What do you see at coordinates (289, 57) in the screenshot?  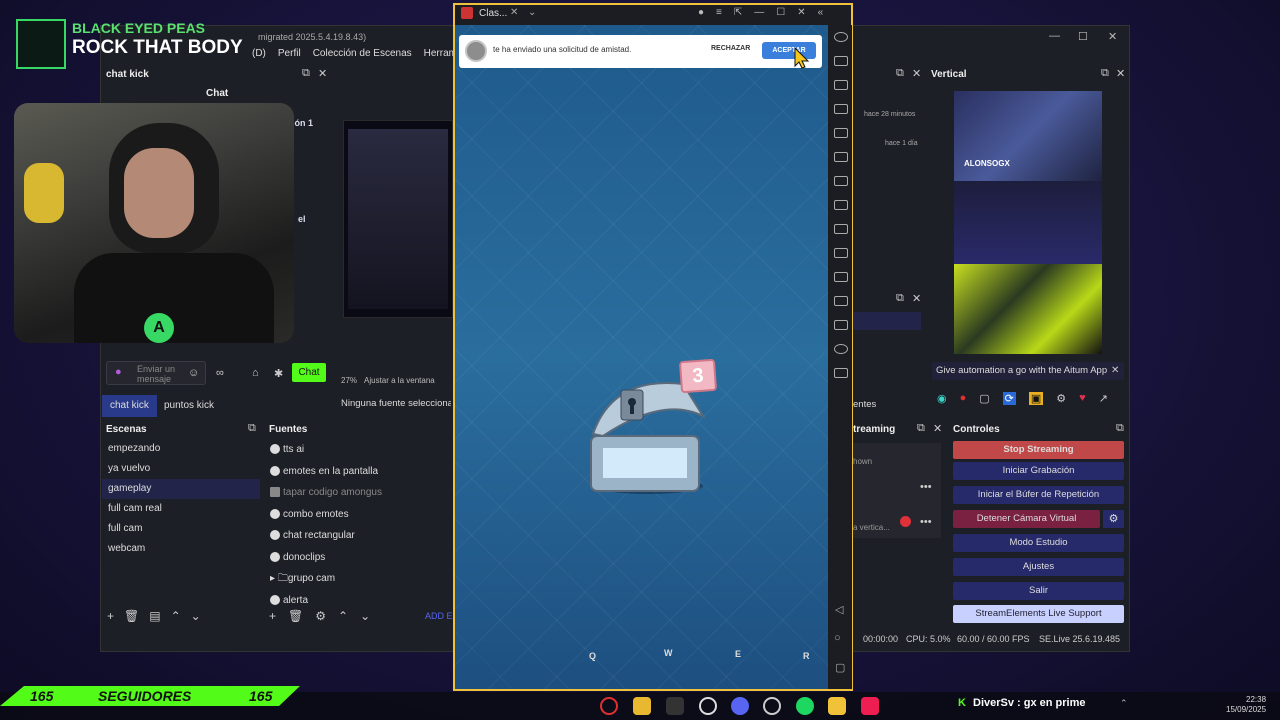 I see `menu-item-perfil: Perfil` at bounding box center [289, 57].